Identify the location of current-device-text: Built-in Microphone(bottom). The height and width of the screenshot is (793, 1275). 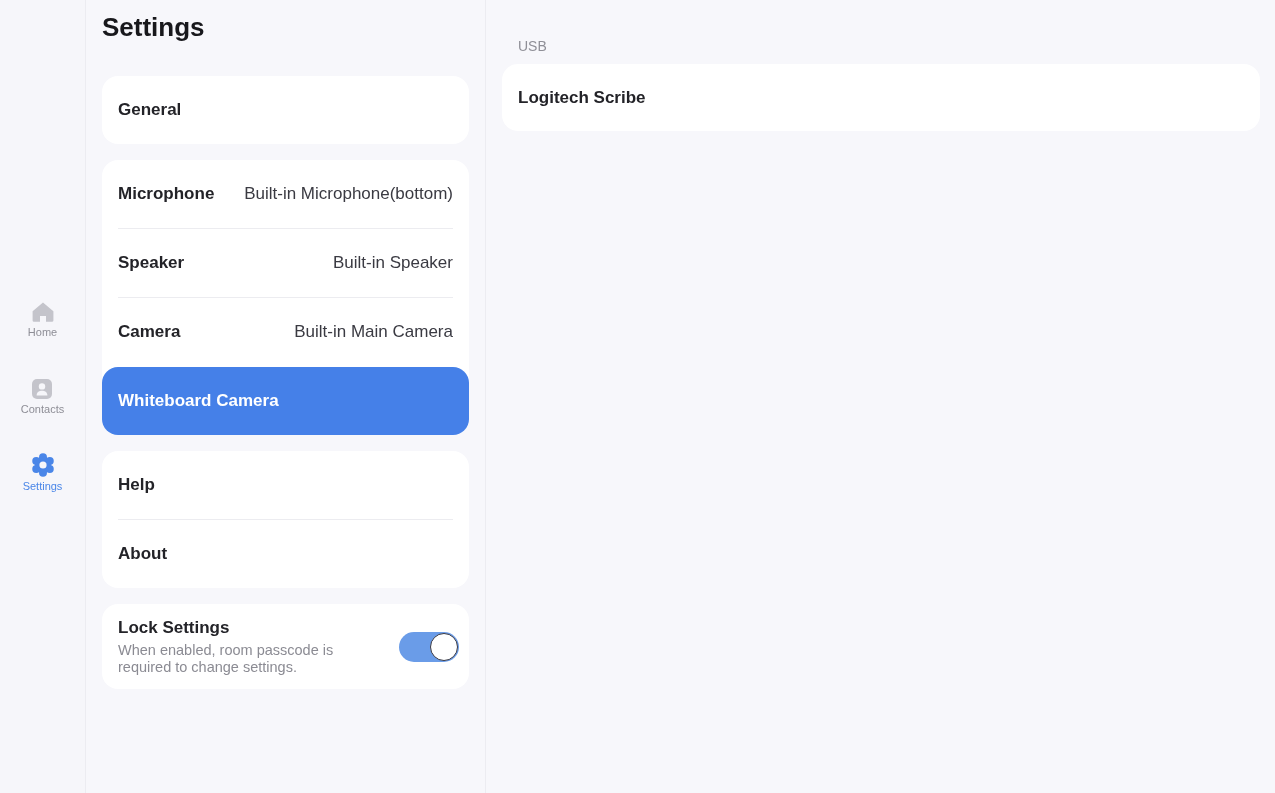
(348, 194).